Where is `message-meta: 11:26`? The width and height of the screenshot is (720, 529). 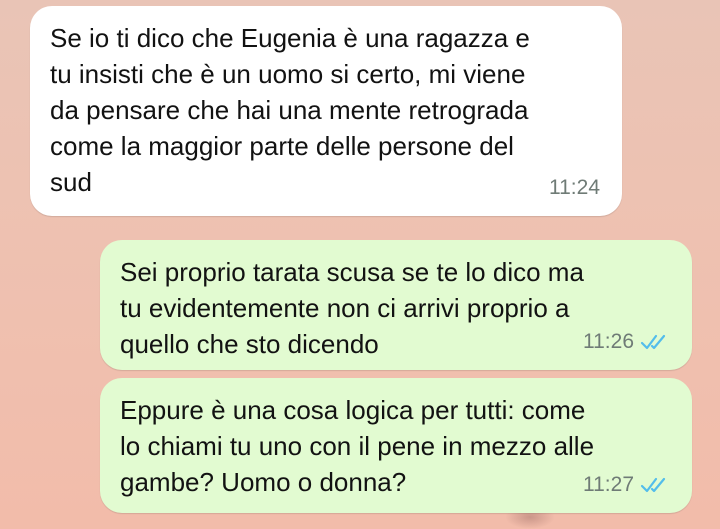 message-meta: 11:26 is located at coordinates (626, 342).